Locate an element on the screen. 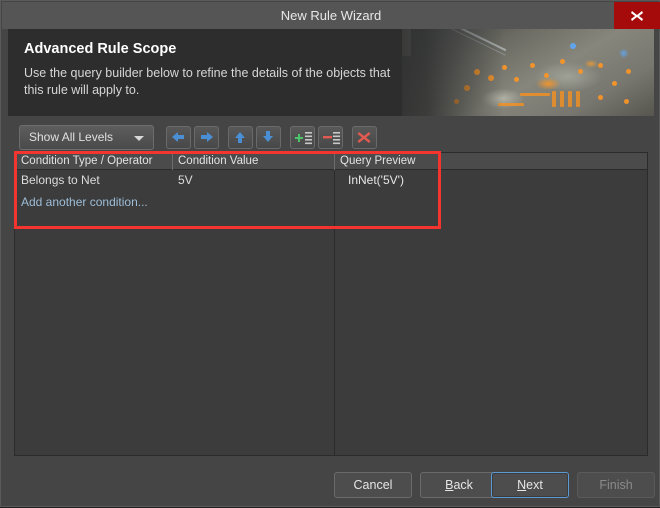 The width and height of the screenshot is (660, 508). move-left-button is located at coordinates (178, 137).